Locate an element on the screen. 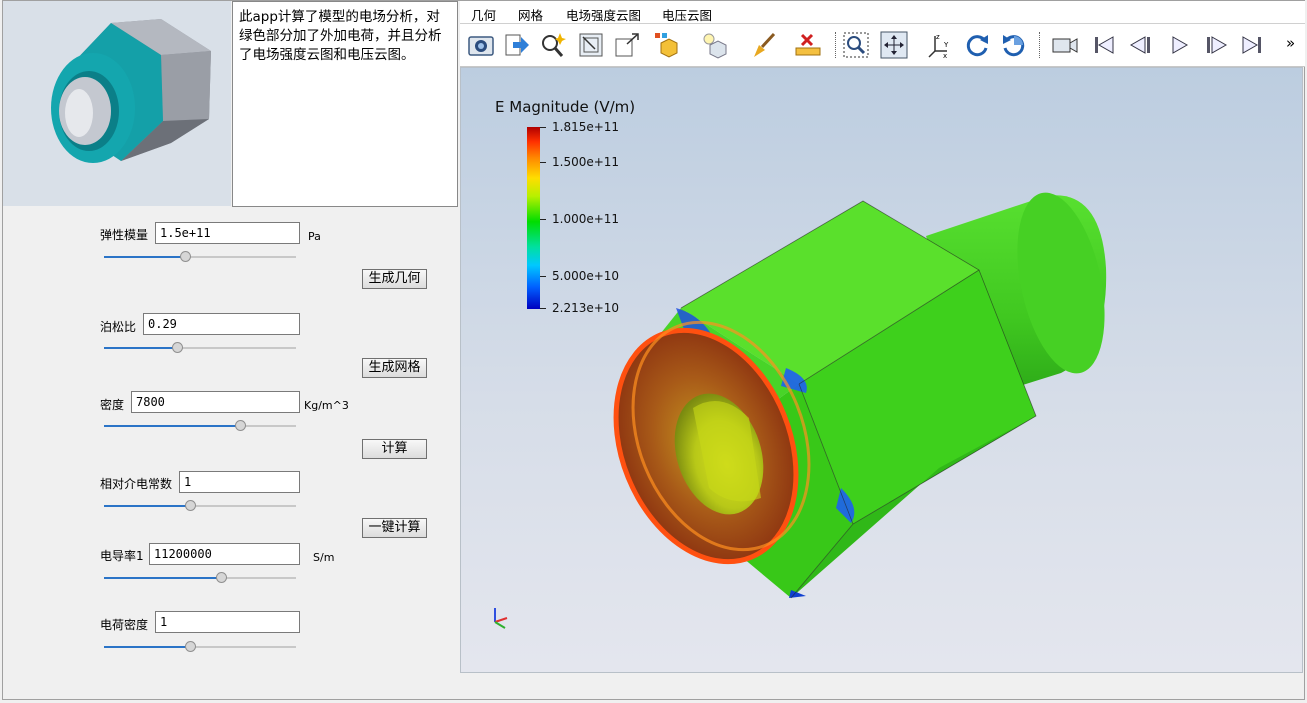 The image size is (1307, 703). relative-permittivity-input: 1 is located at coordinates (239, 482).